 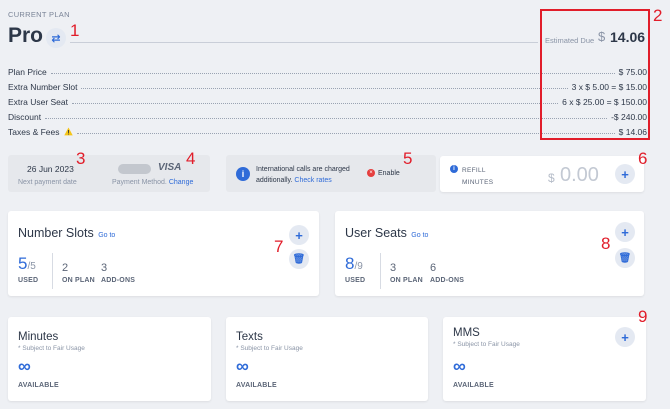 What do you see at coordinates (551, 178) in the screenshot?
I see `refill-currency: $` at bounding box center [551, 178].